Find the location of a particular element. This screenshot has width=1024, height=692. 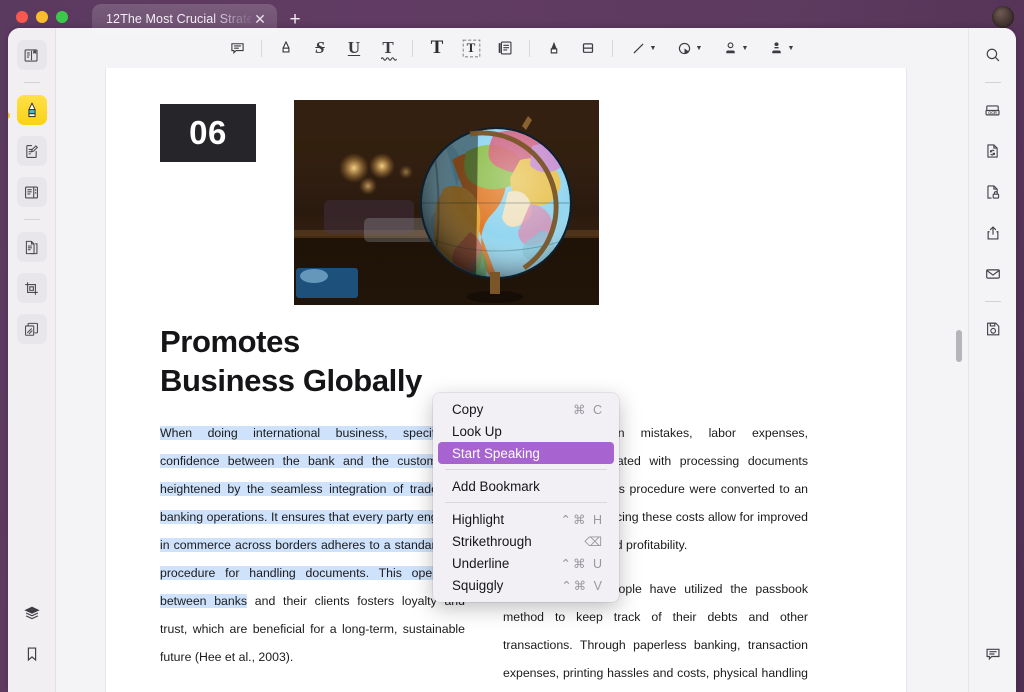

text-tool: T is located at coordinates (437, 48).